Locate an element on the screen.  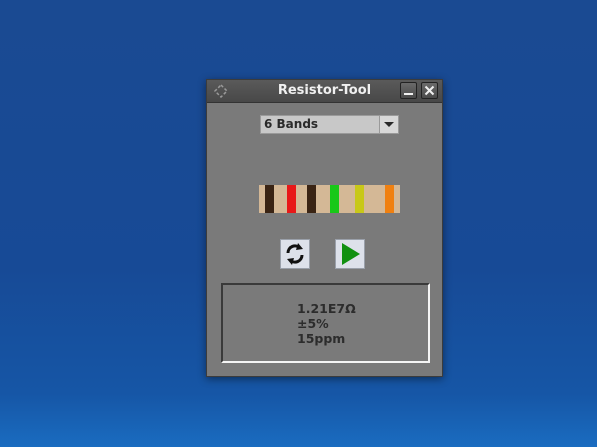
band-count-select: 6 Bands is located at coordinates (329, 124).